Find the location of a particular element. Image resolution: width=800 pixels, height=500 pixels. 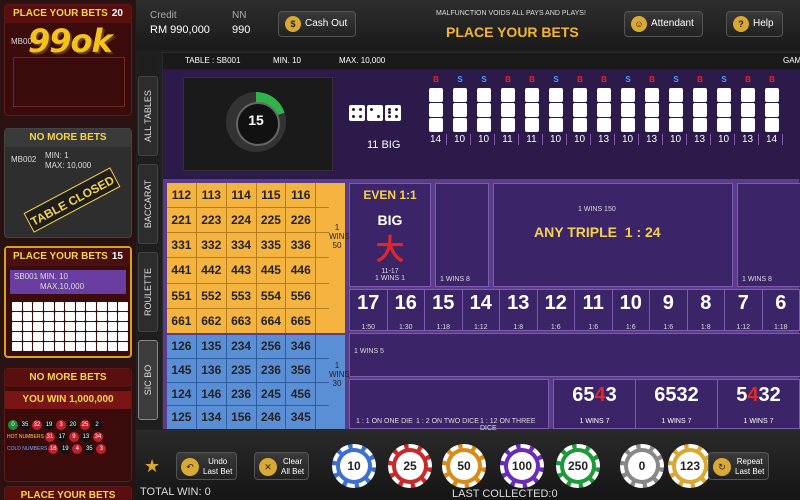

big-small-marker: B is located at coordinates (436, 79).